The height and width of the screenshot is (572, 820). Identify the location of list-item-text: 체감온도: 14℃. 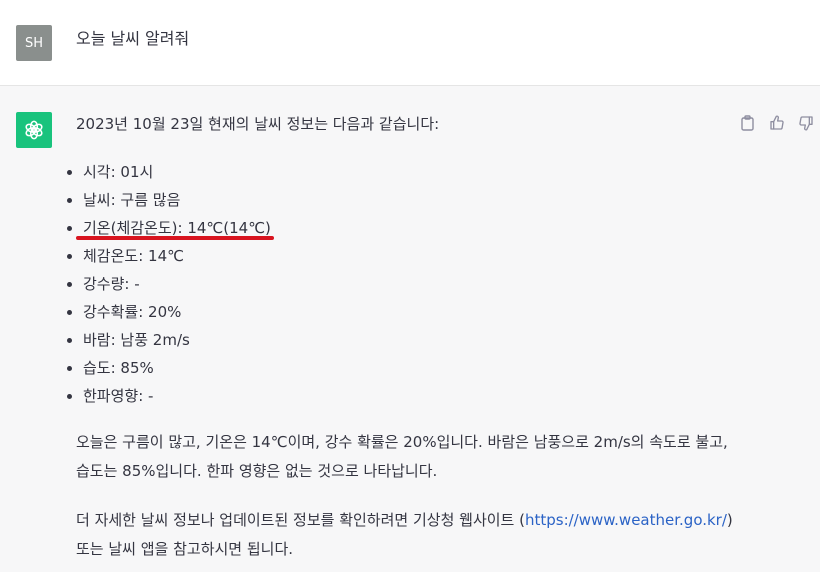
(133, 256).